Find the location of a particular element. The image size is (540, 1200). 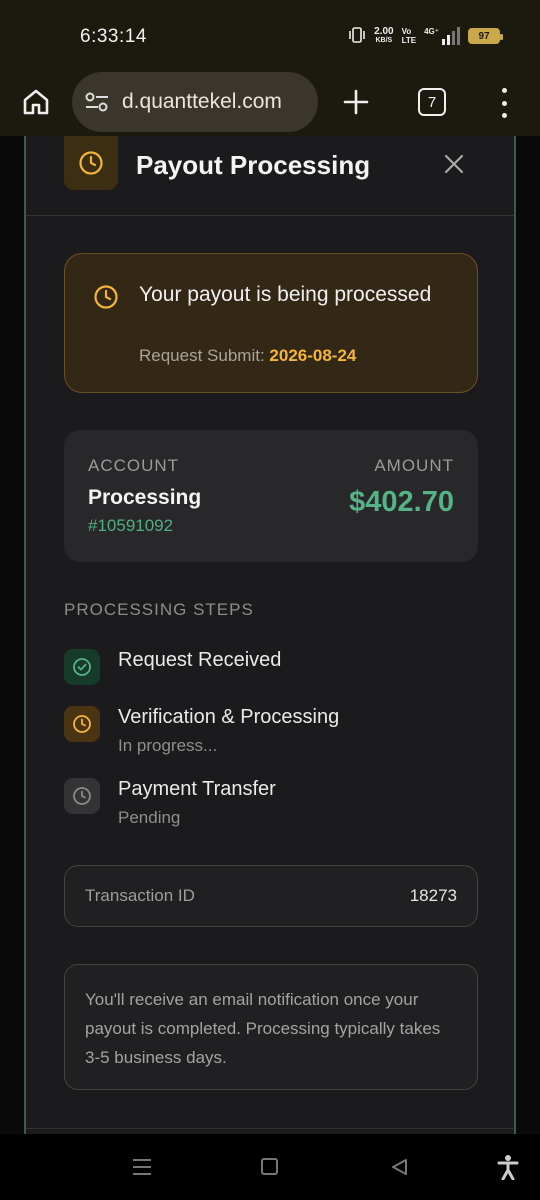

amount-label: AMOUNT is located at coordinates (414, 465).